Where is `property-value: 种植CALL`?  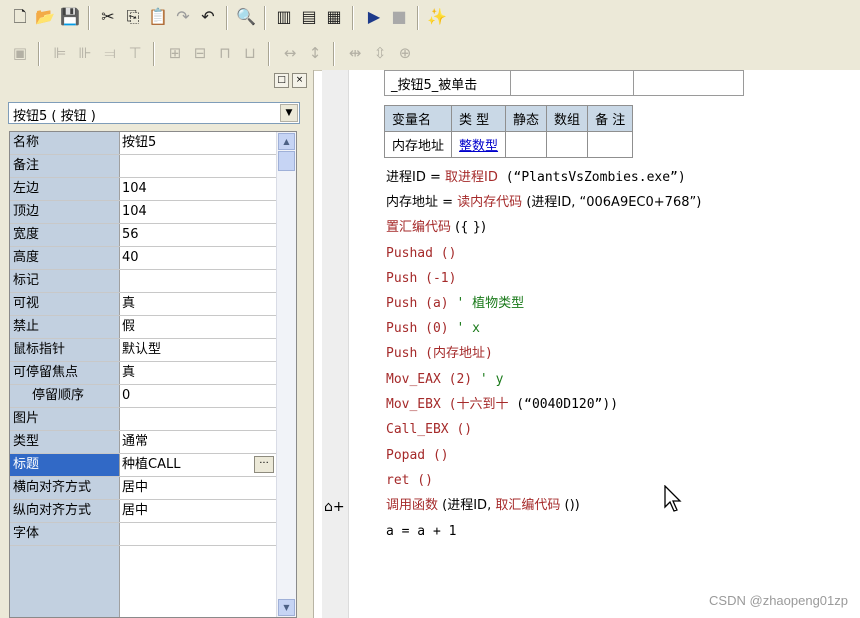
property-value: 种植CALL is located at coordinates (151, 465).